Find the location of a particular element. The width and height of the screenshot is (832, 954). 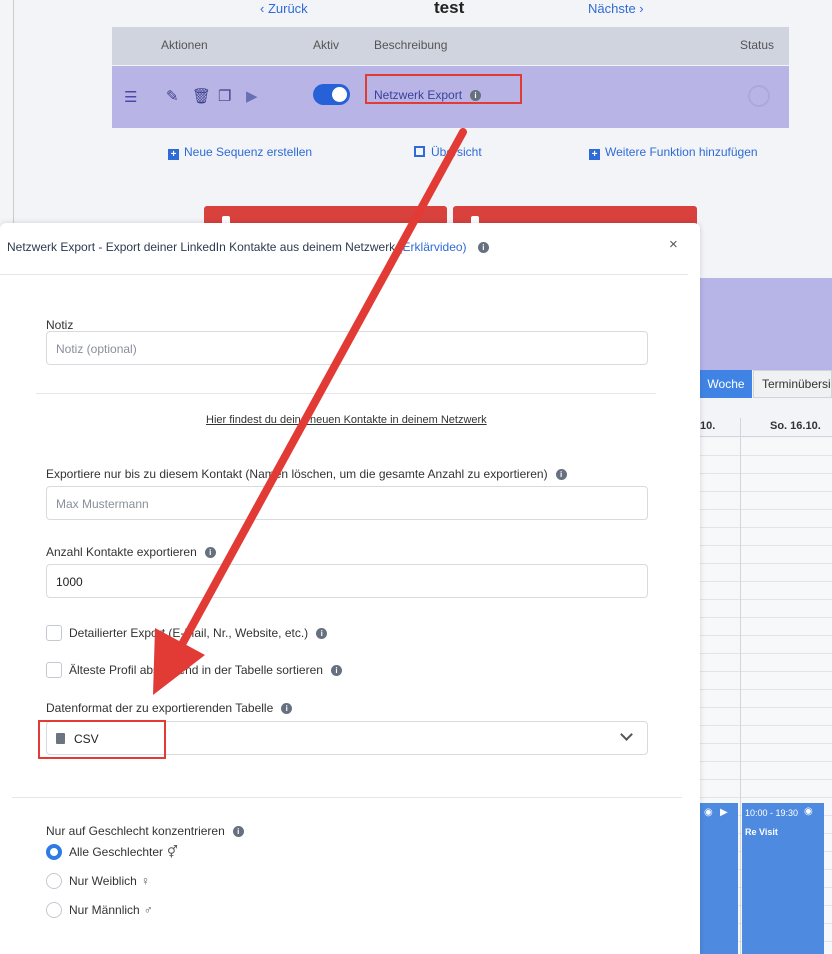

copy-icon: ❐ is located at coordinates (224, 96).